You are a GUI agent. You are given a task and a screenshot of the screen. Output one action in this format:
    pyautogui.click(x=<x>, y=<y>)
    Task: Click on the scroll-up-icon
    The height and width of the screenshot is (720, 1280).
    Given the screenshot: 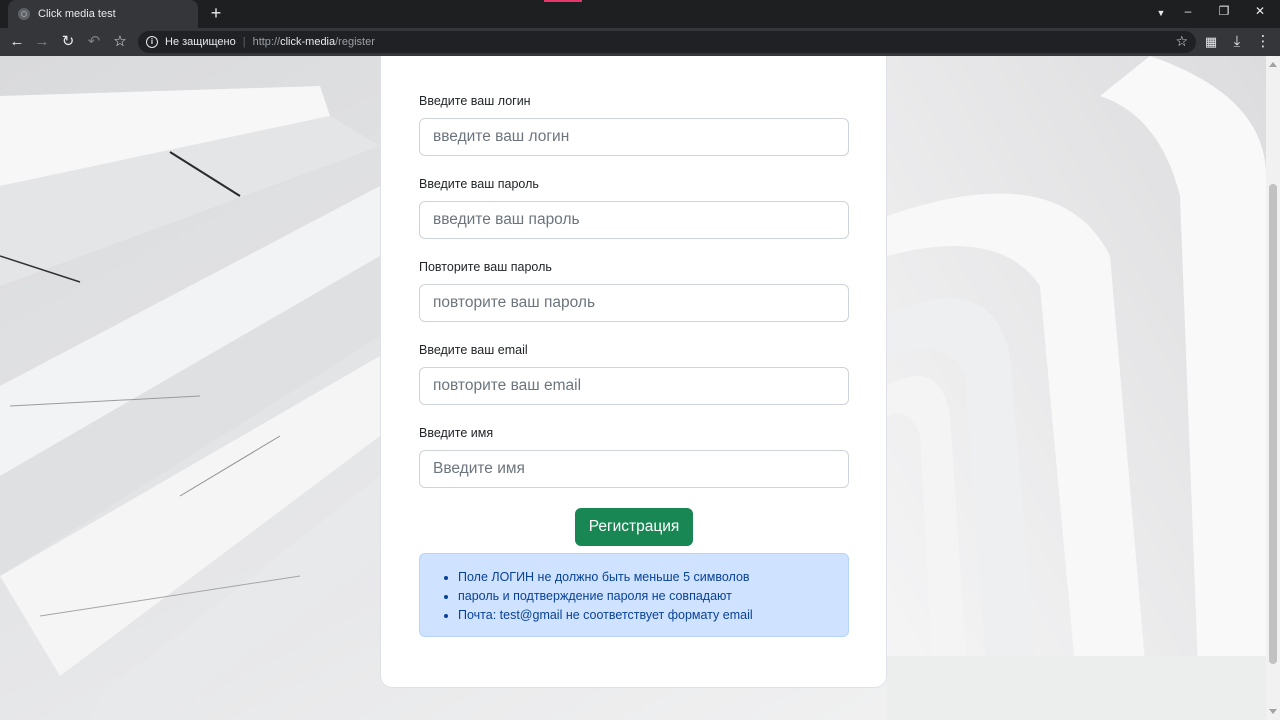 What is the action you would take?
    pyautogui.click(x=1273, y=64)
    